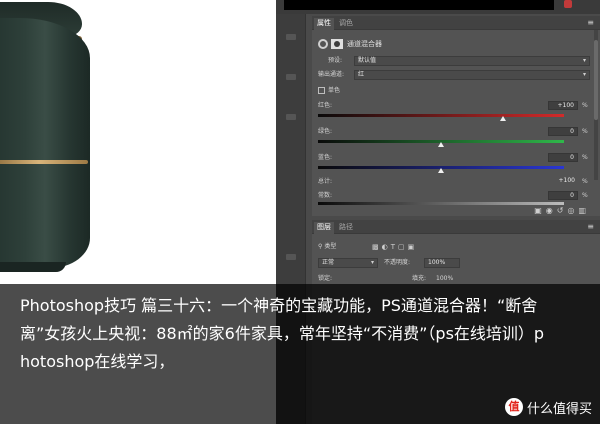 The height and width of the screenshot is (424, 600). I want to click on properties-scrollbar, so click(596, 105).